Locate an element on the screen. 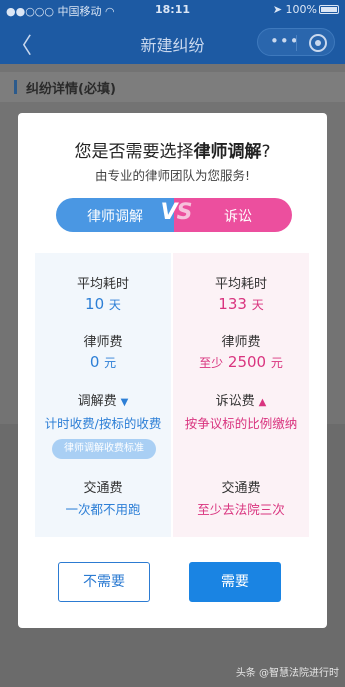 The height and width of the screenshot is (687, 345). litigation-fee-label: 诉讼费 ▲ is located at coordinates (241, 401).